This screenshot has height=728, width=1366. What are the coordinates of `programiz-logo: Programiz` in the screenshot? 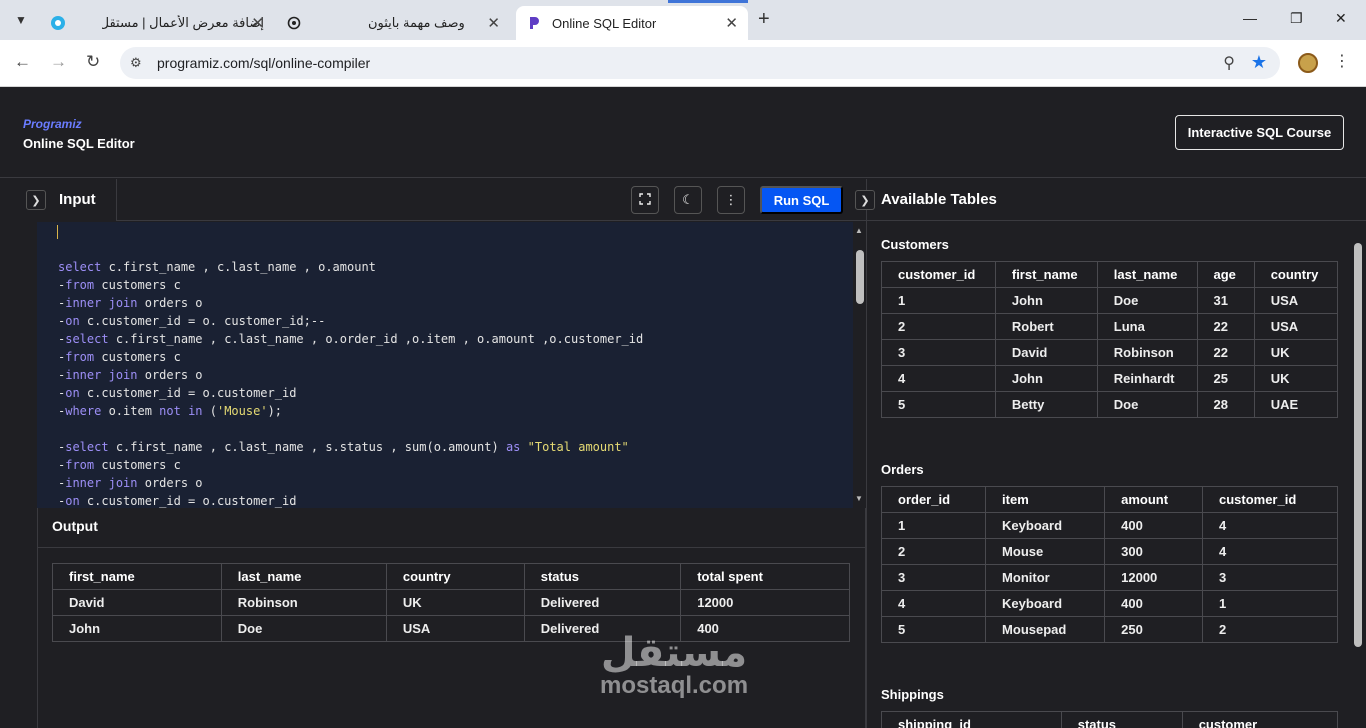 It's located at (52, 124).